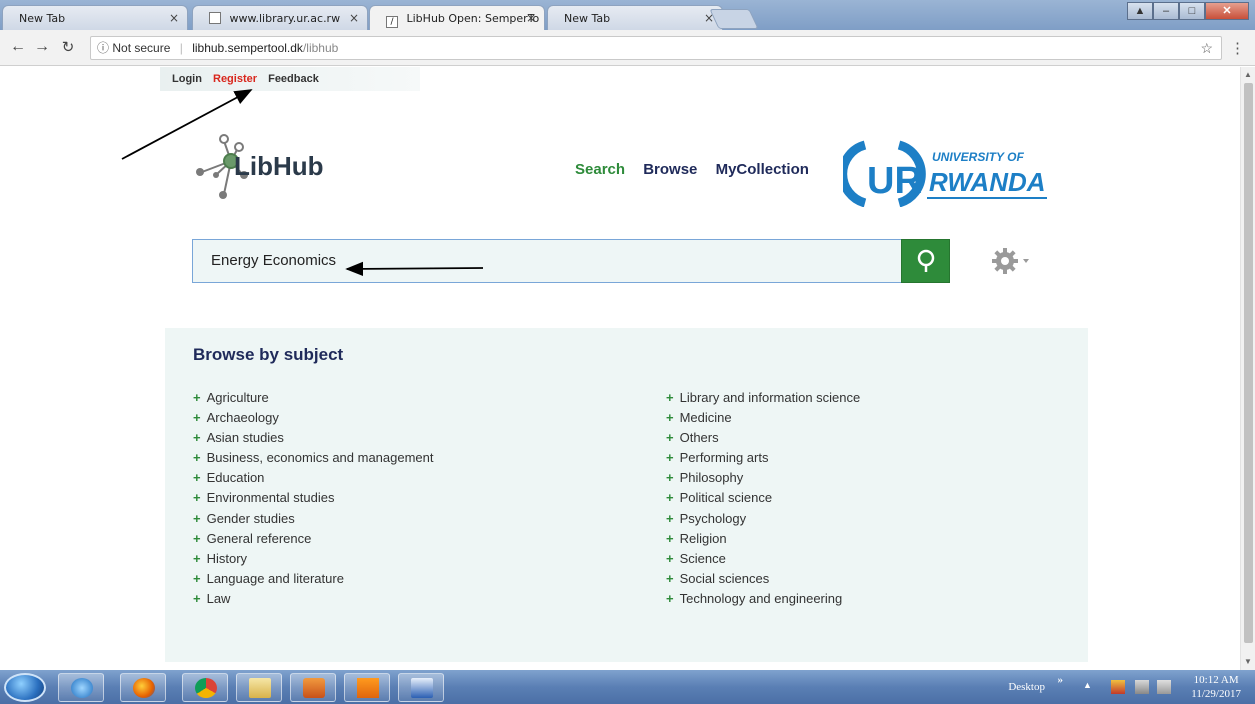 The height and width of the screenshot is (704, 1255). Describe the element at coordinates (1166, 11) in the screenshot. I see `minimize-button: –` at that location.